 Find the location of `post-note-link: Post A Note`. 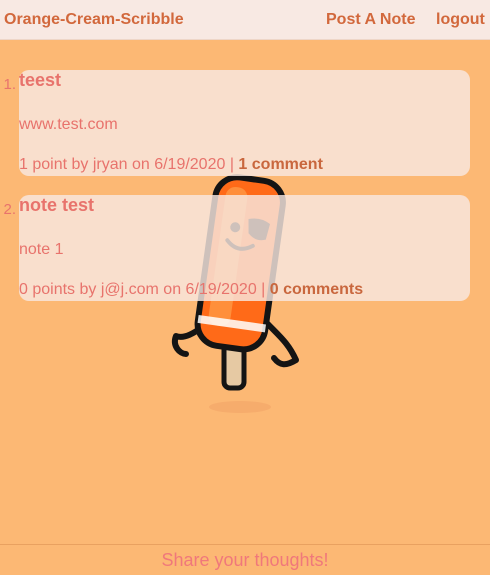

post-note-link: Post A Note is located at coordinates (370, 20).